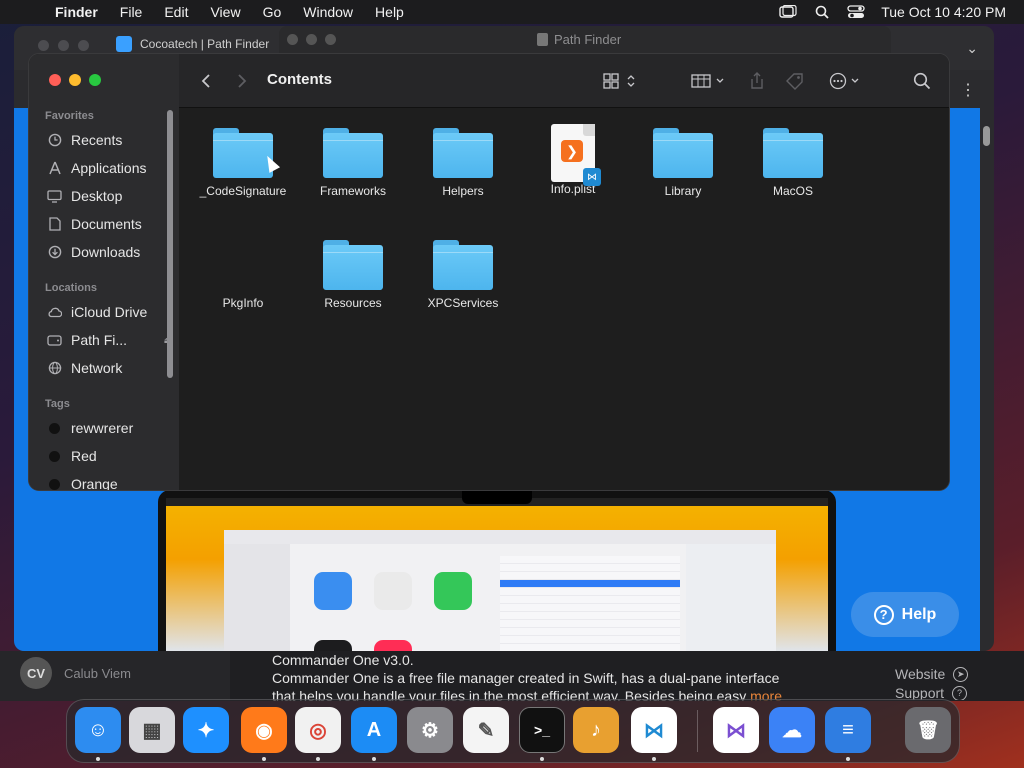 Image resolution: width=1024 pixels, height=768 pixels. What do you see at coordinates (264, 730) in the screenshot?
I see `dock-firefox: ◉` at bounding box center [264, 730].